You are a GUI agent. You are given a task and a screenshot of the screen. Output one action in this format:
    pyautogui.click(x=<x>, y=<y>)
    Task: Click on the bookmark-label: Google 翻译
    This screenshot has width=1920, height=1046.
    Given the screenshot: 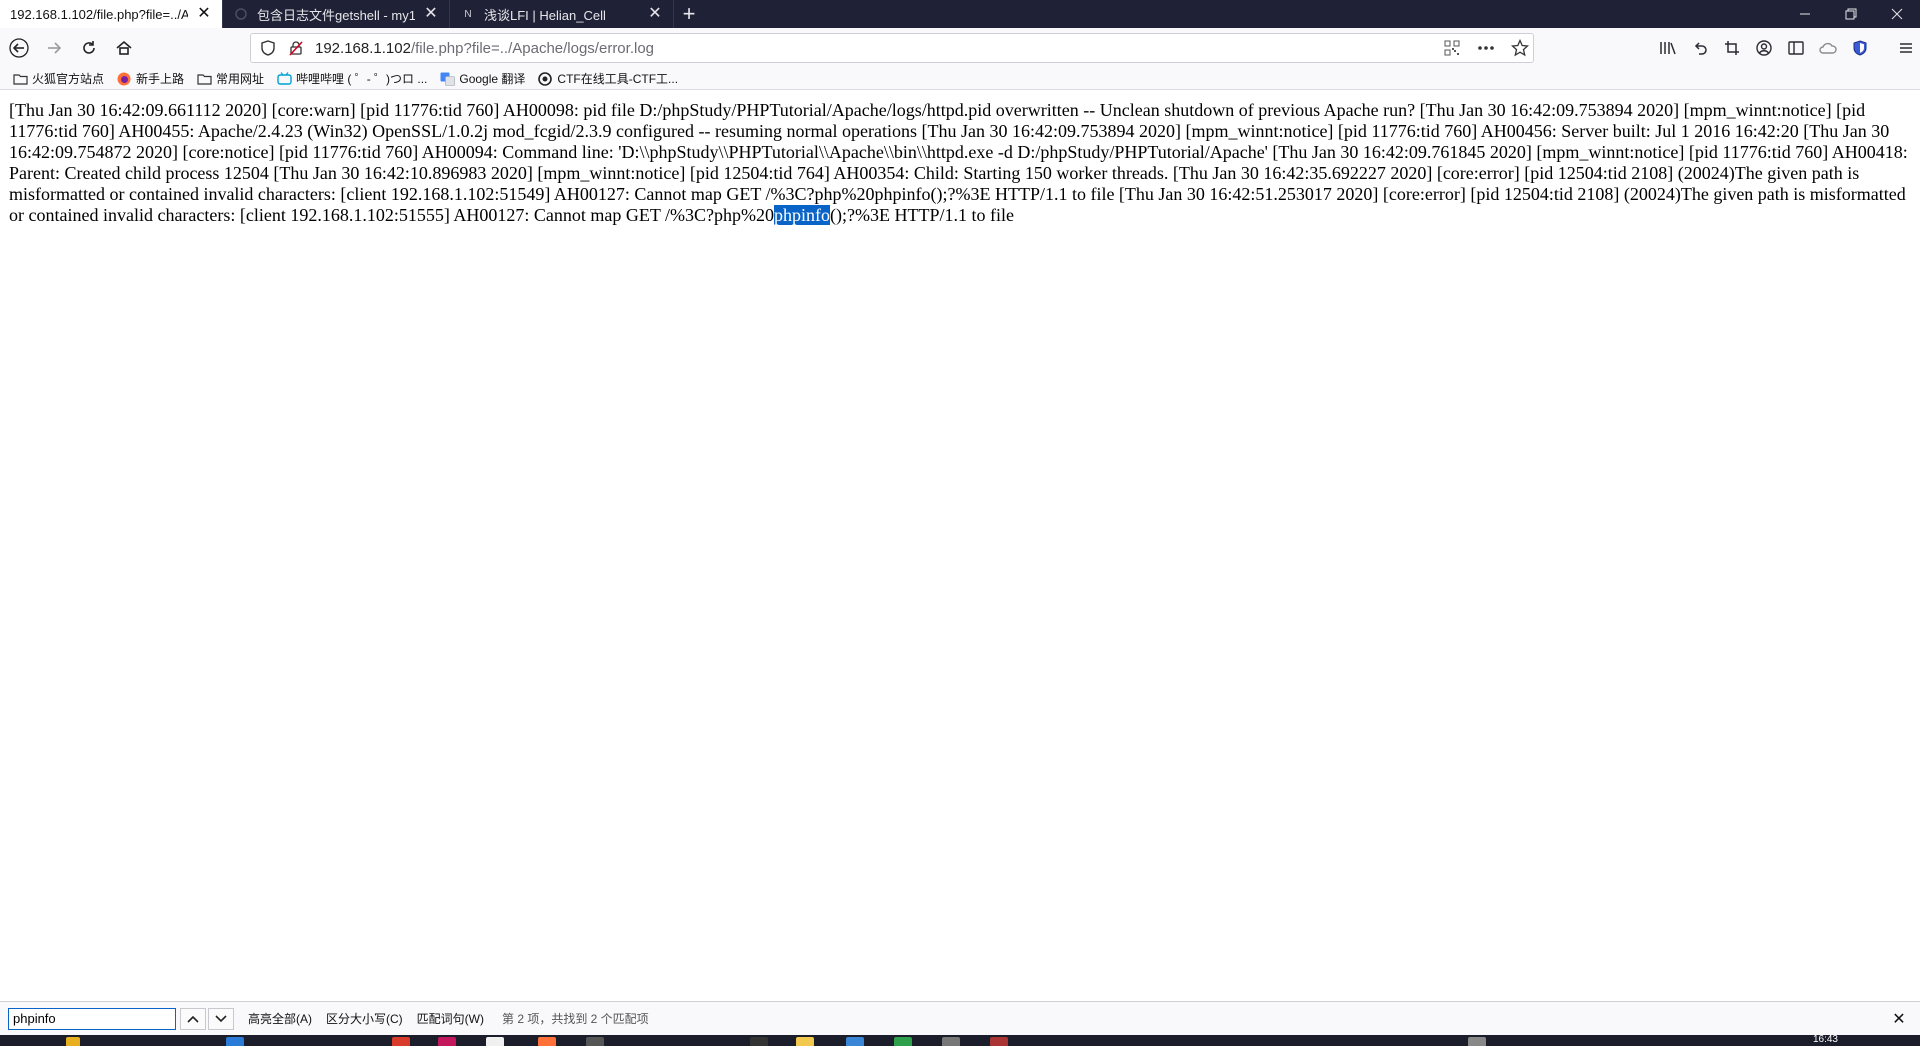 What is the action you would take?
    pyautogui.click(x=492, y=79)
    